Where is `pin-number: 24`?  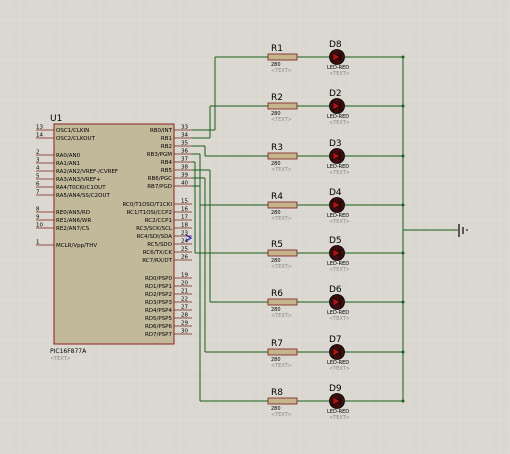
pin-number: 24 is located at coordinates (184, 242).